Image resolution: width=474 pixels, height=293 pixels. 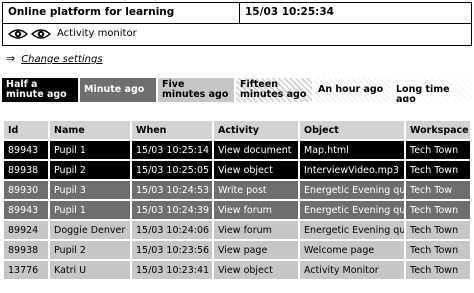 What do you see at coordinates (352, 130) in the screenshot?
I see `column-header-object: Object` at bounding box center [352, 130].